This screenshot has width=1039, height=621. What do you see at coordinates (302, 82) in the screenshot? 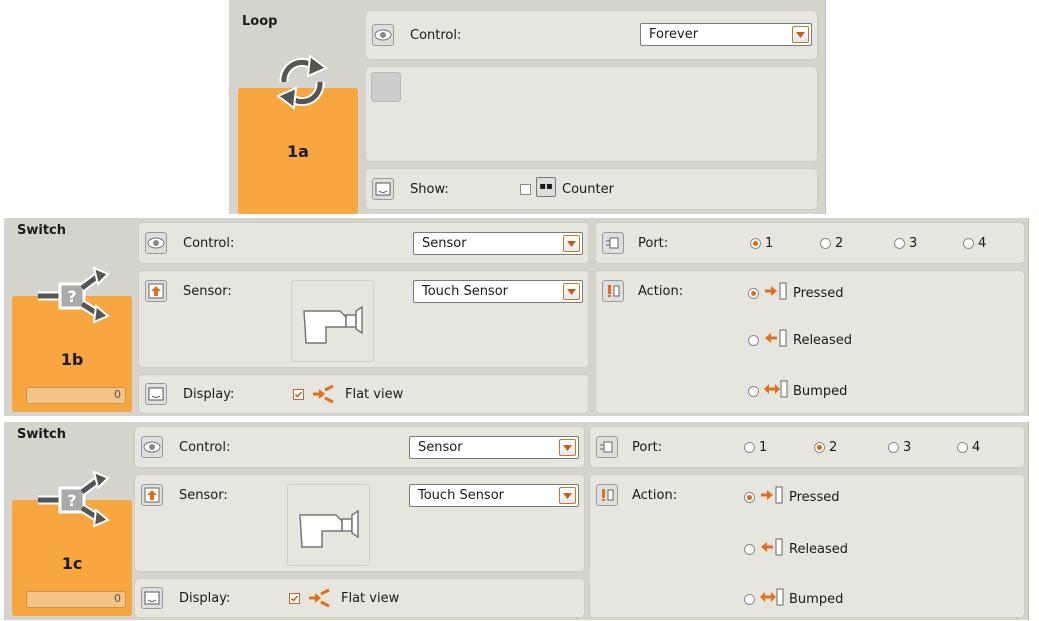
I see `loop-arrows-icon` at bounding box center [302, 82].